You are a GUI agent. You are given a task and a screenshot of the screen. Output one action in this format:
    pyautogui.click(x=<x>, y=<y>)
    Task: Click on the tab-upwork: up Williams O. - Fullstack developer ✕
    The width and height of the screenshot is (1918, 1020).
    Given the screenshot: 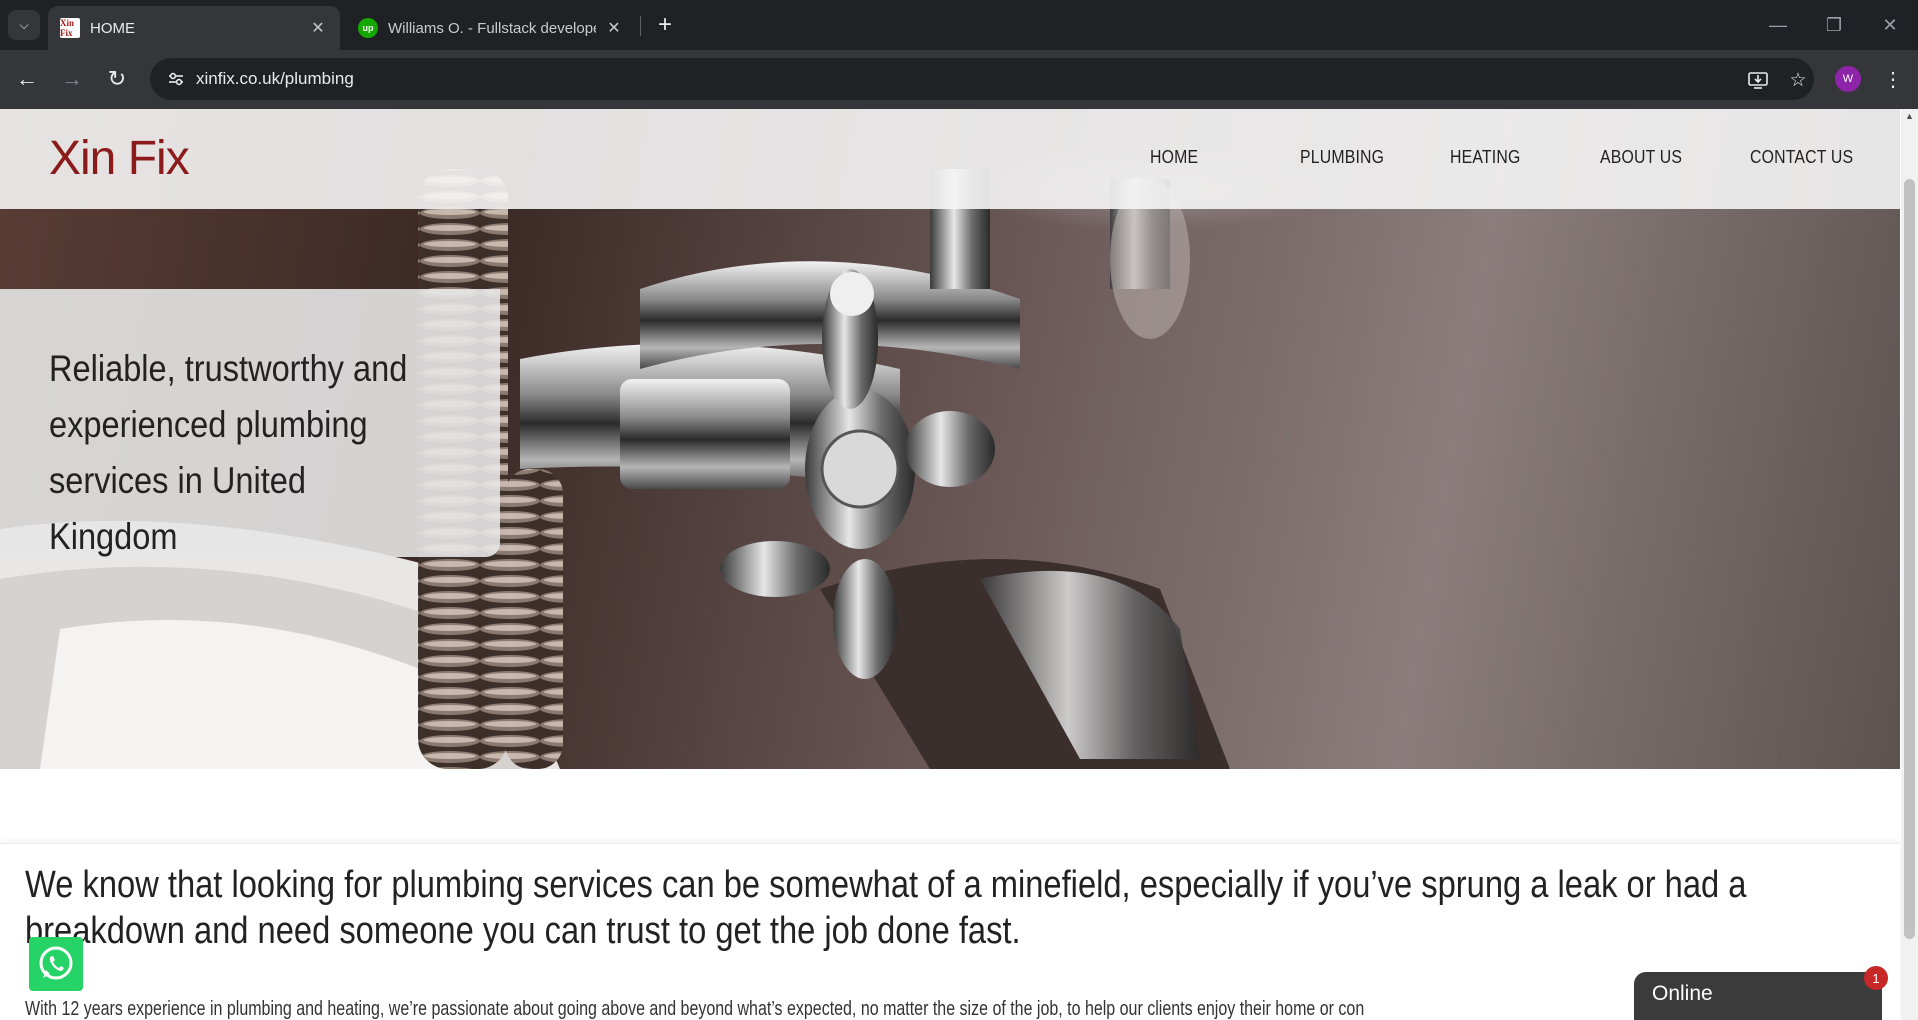 What is the action you would take?
    pyautogui.click(x=491, y=28)
    